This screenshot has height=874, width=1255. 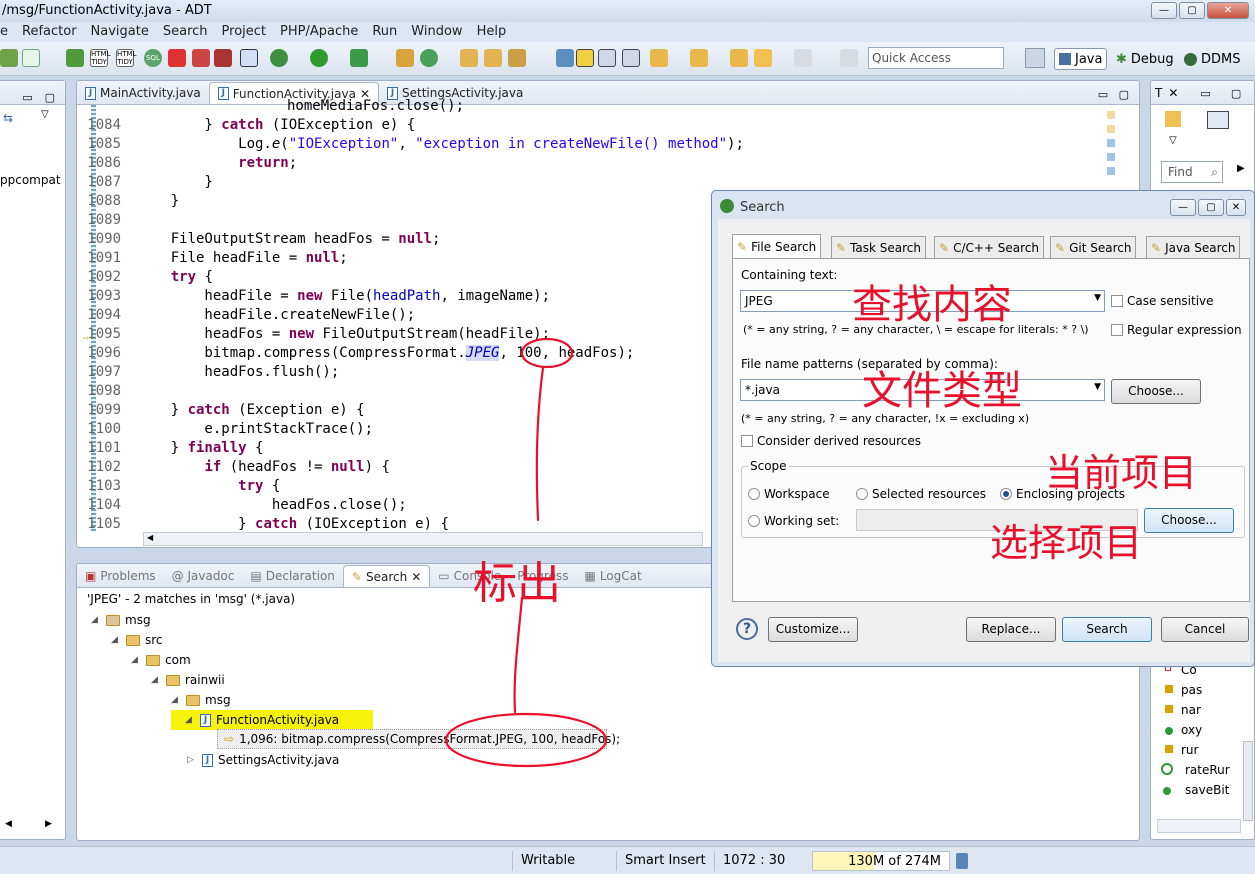 What do you see at coordinates (540, 444) in the screenshot?
I see `annotation-line-upper` at bounding box center [540, 444].